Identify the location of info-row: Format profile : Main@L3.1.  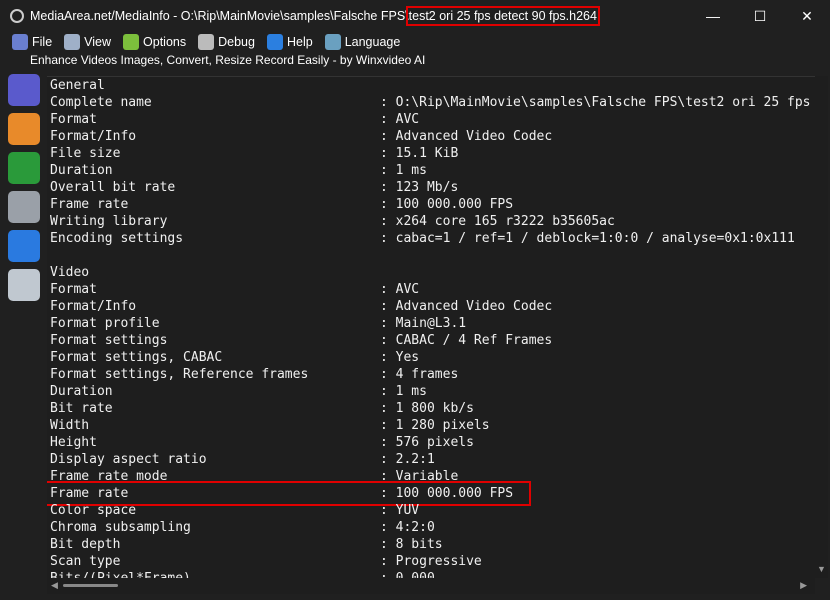
(432, 323).